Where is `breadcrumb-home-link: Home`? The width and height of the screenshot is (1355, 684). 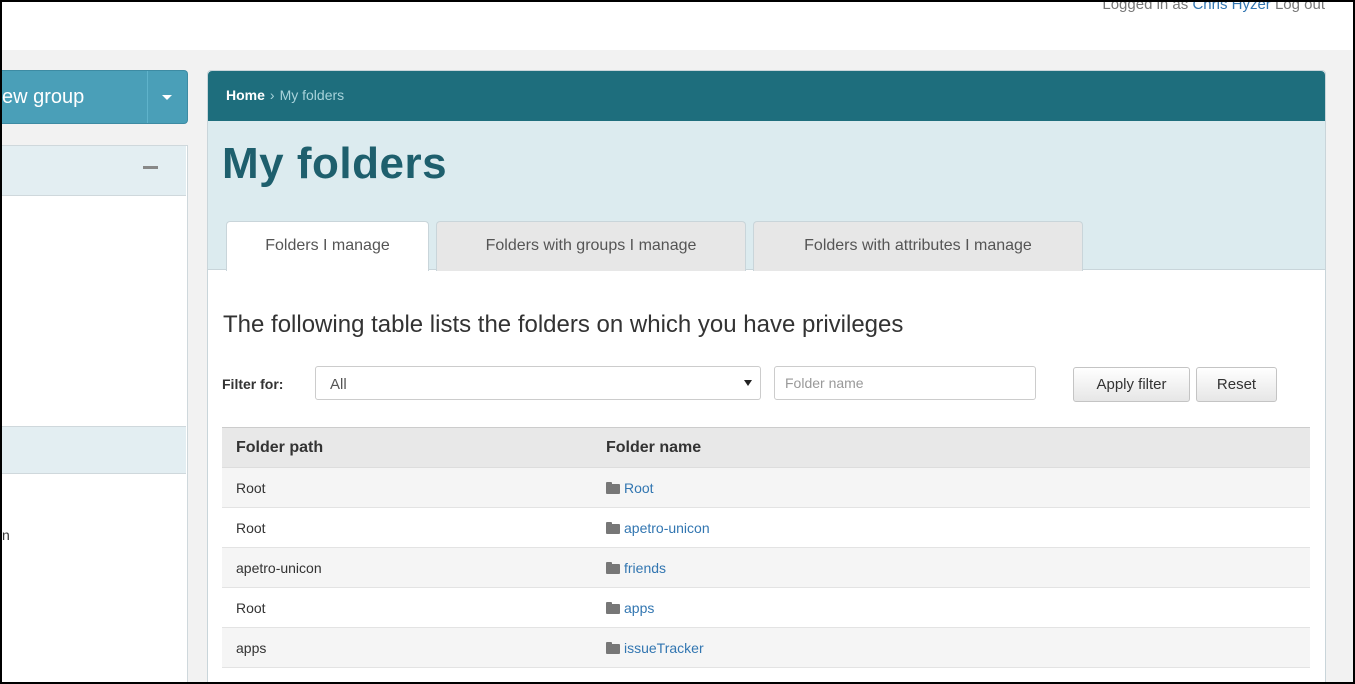
breadcrumb-home-link: Home is located at coordinates (245, 95).